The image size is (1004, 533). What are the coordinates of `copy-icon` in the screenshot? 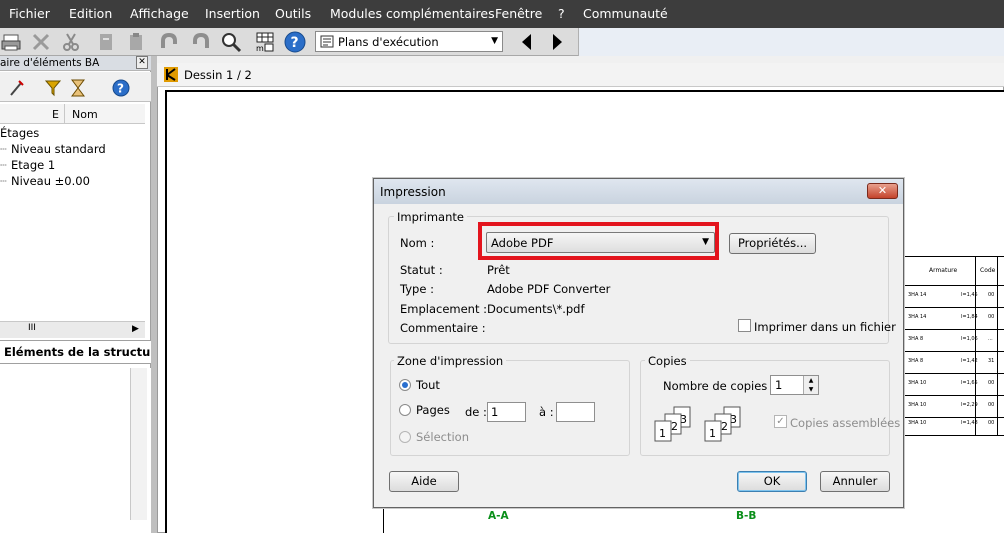 It's located at (106, 42).